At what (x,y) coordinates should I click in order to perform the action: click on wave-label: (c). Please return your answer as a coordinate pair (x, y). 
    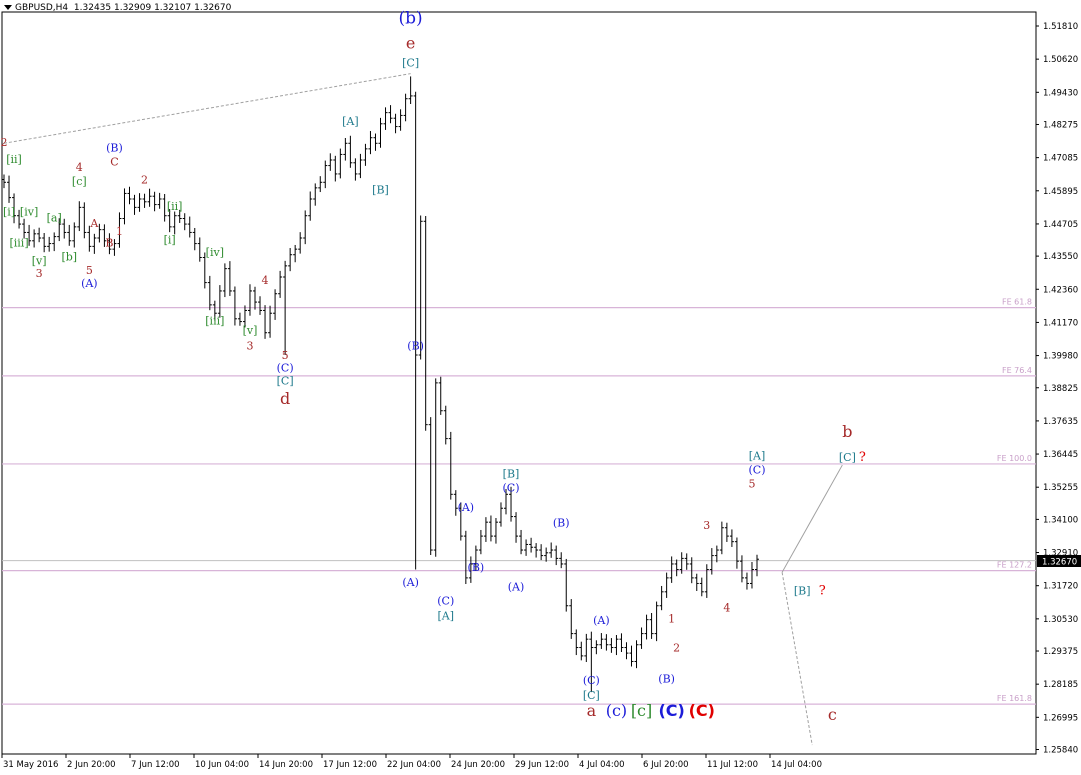
    Looking at the image, I should click on (616, 710).